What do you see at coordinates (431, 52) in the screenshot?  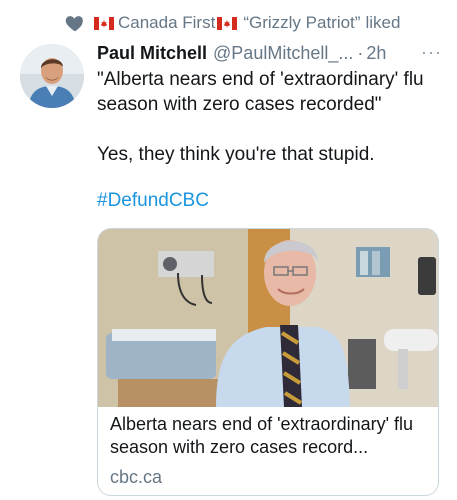 I see `more-options-icon: ···` at bounding box center [431, 52].